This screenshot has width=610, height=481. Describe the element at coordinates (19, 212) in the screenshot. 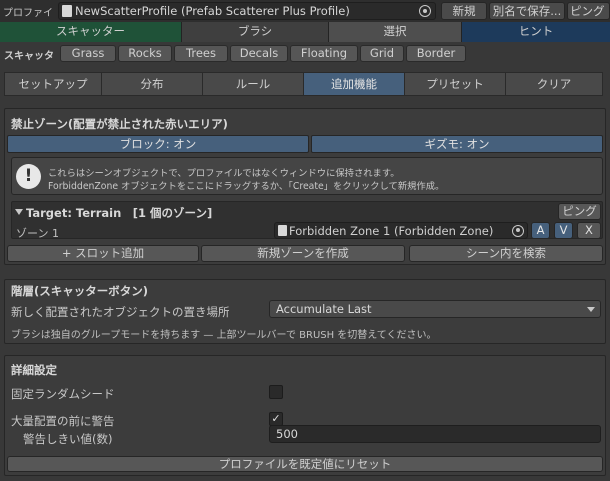

I see `foldout-arrow-icon` at that location.